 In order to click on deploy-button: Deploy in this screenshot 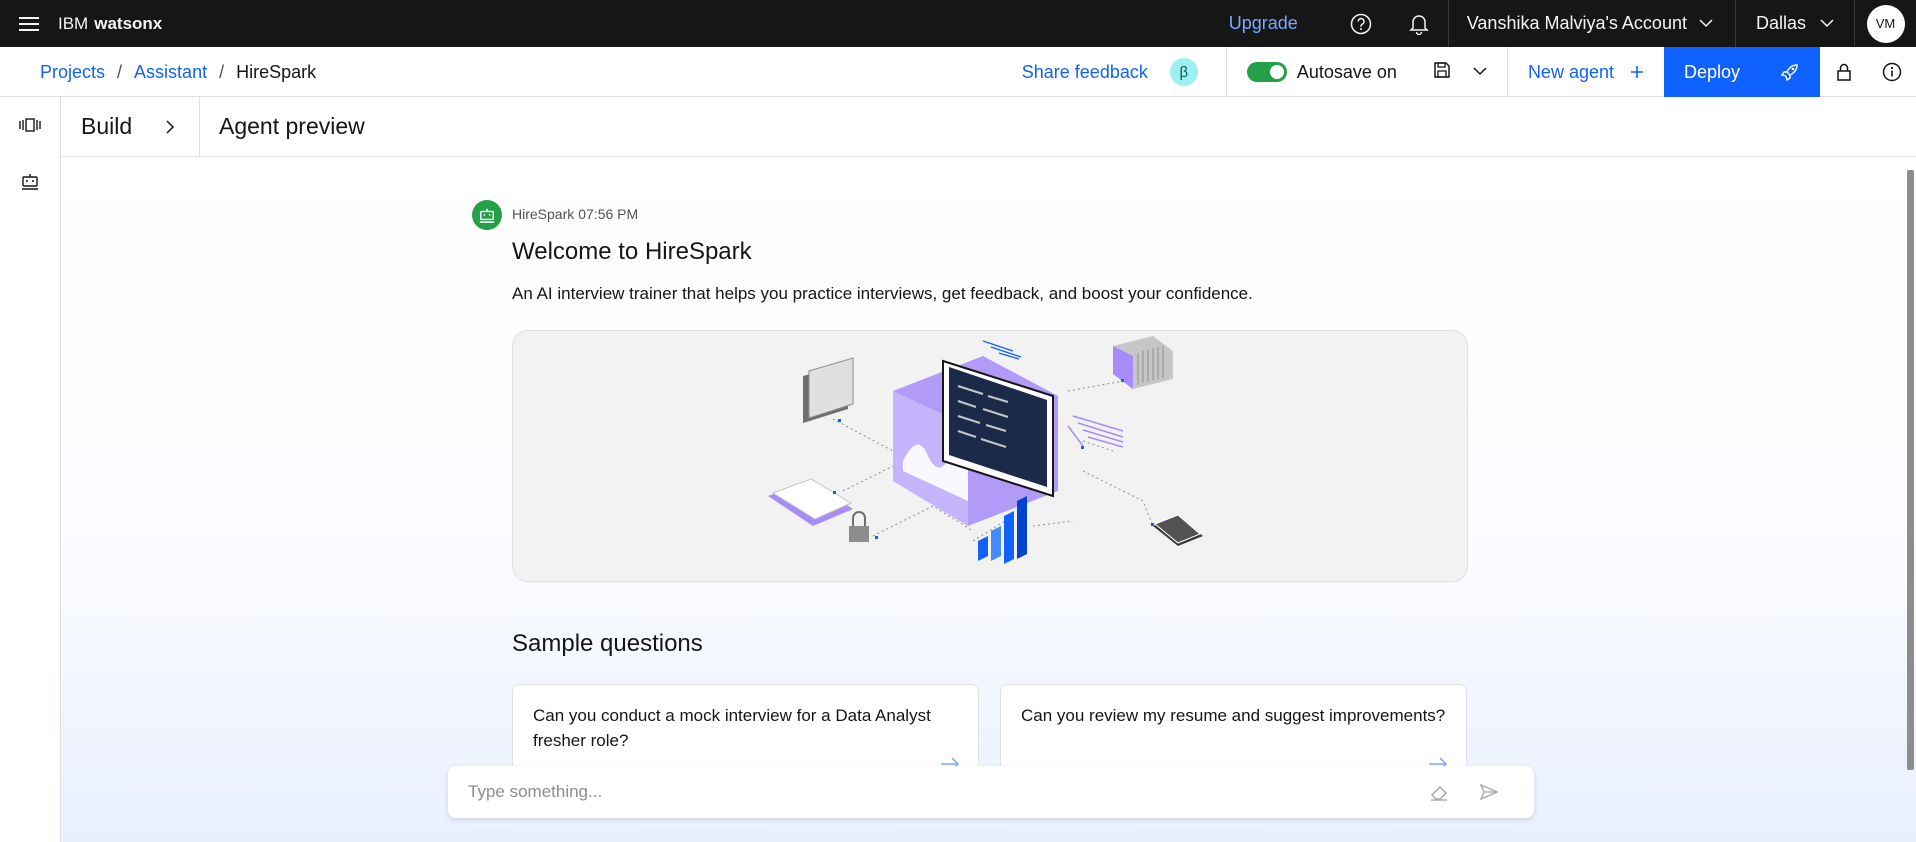, I will do `click(1742, 72)`.